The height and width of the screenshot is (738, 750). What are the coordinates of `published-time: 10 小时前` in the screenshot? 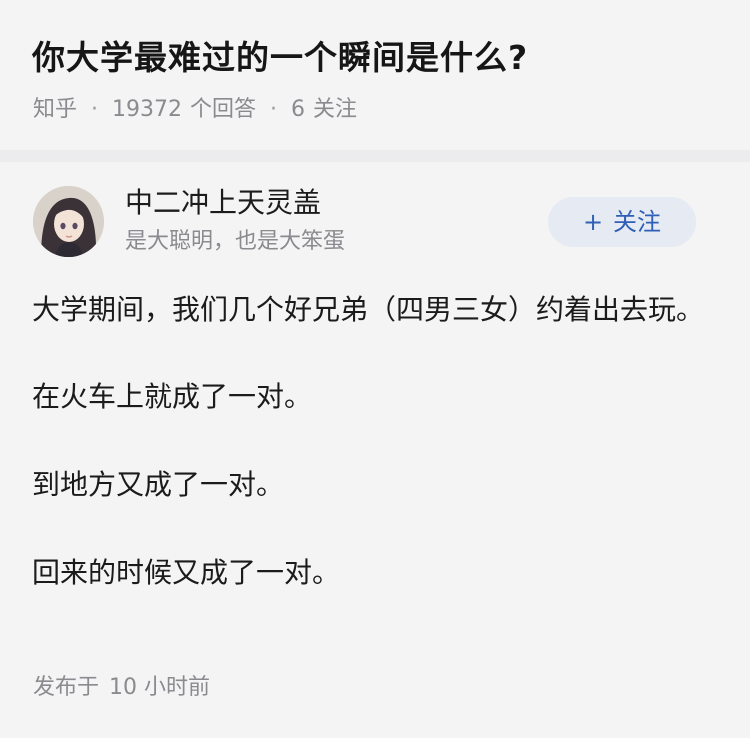 It's located at (160, 687).